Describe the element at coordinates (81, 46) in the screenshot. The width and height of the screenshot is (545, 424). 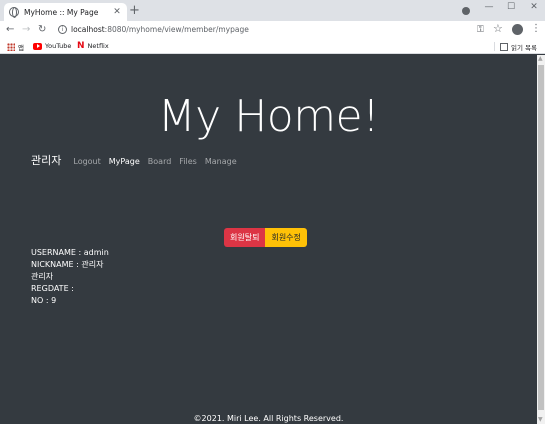
I see `netflix-icon: N` at that location.